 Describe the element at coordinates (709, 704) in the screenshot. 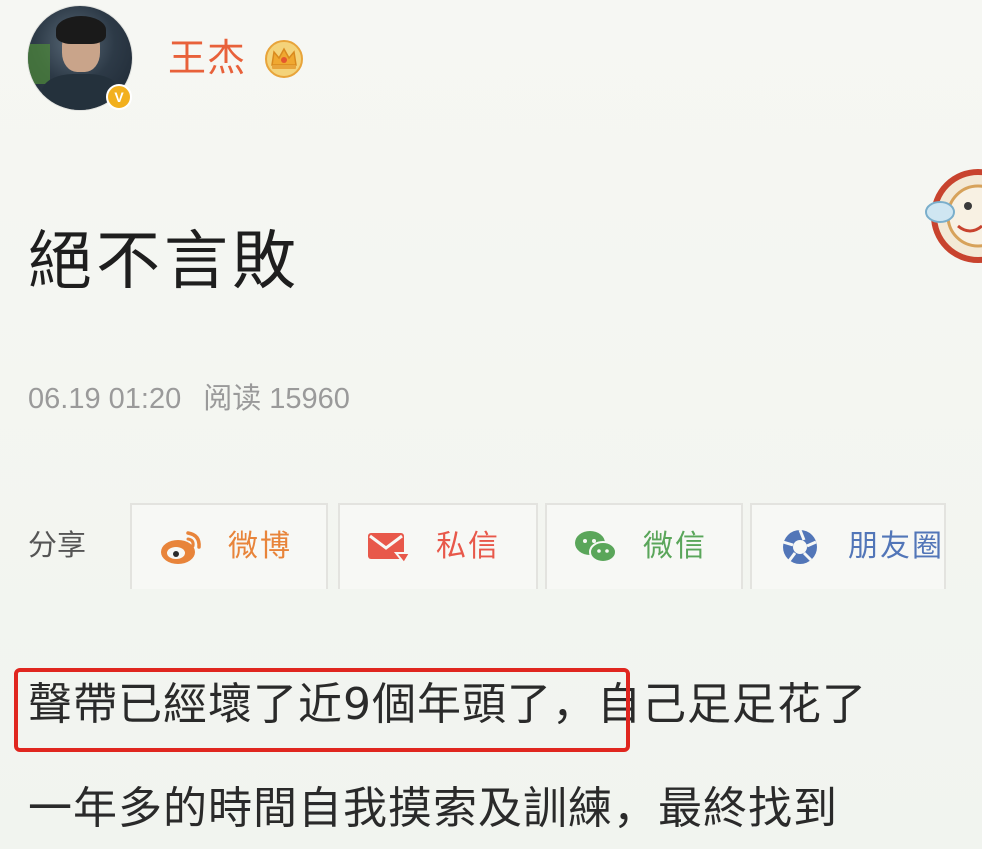

I see `body-line-1-rest: ，自己足足花了` at that location.